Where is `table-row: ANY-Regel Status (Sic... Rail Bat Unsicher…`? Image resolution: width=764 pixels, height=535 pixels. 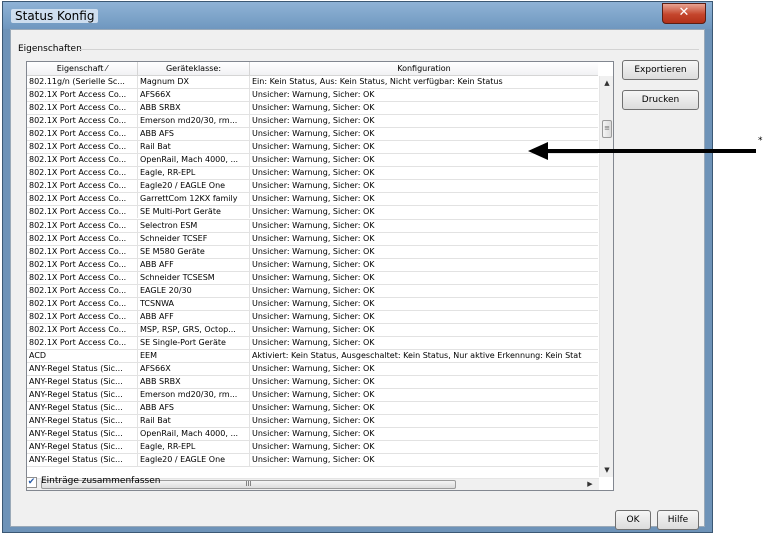 table-row: ANY-Regel Status (Sic... Rail Bat Unsicher… is located at coordinates (312, 422).